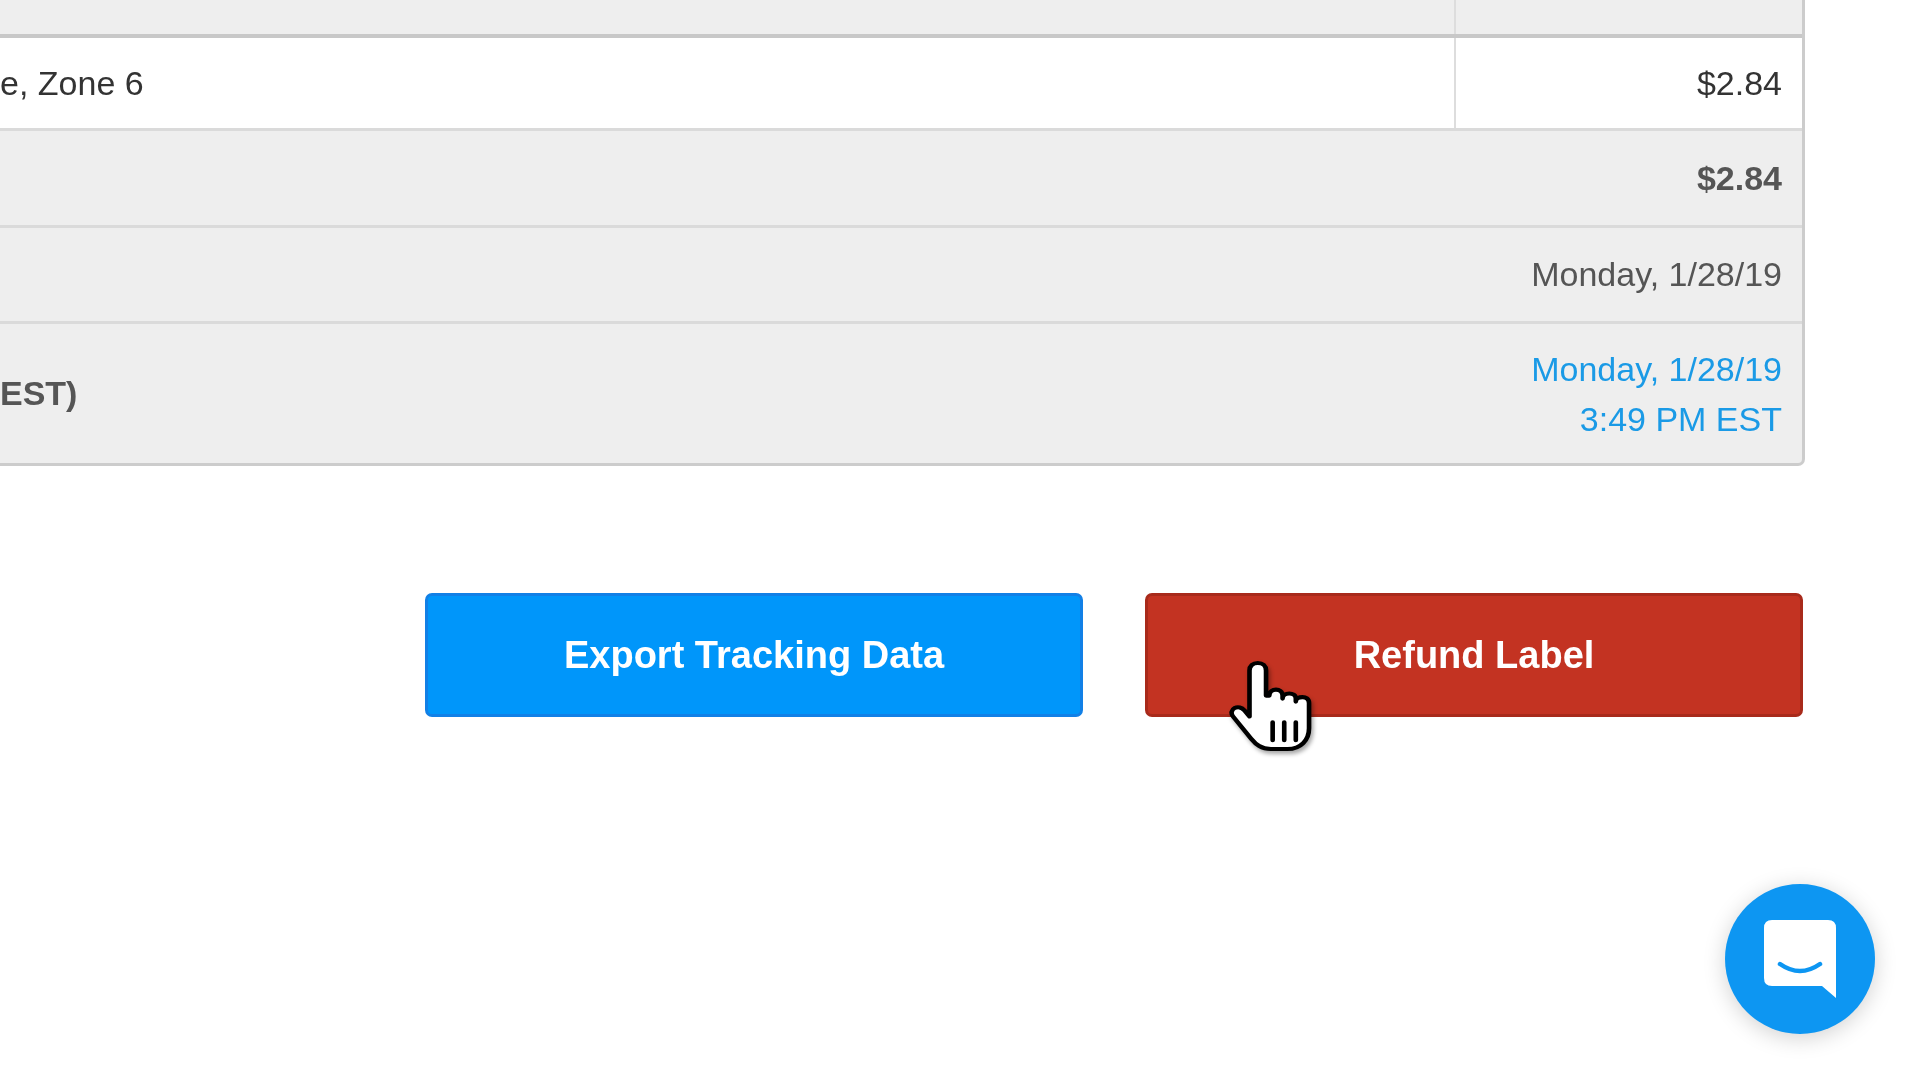 The image size is (1920, 1080). I want to click on date-text: Monday, 1/28/19, so click(1656, 274).